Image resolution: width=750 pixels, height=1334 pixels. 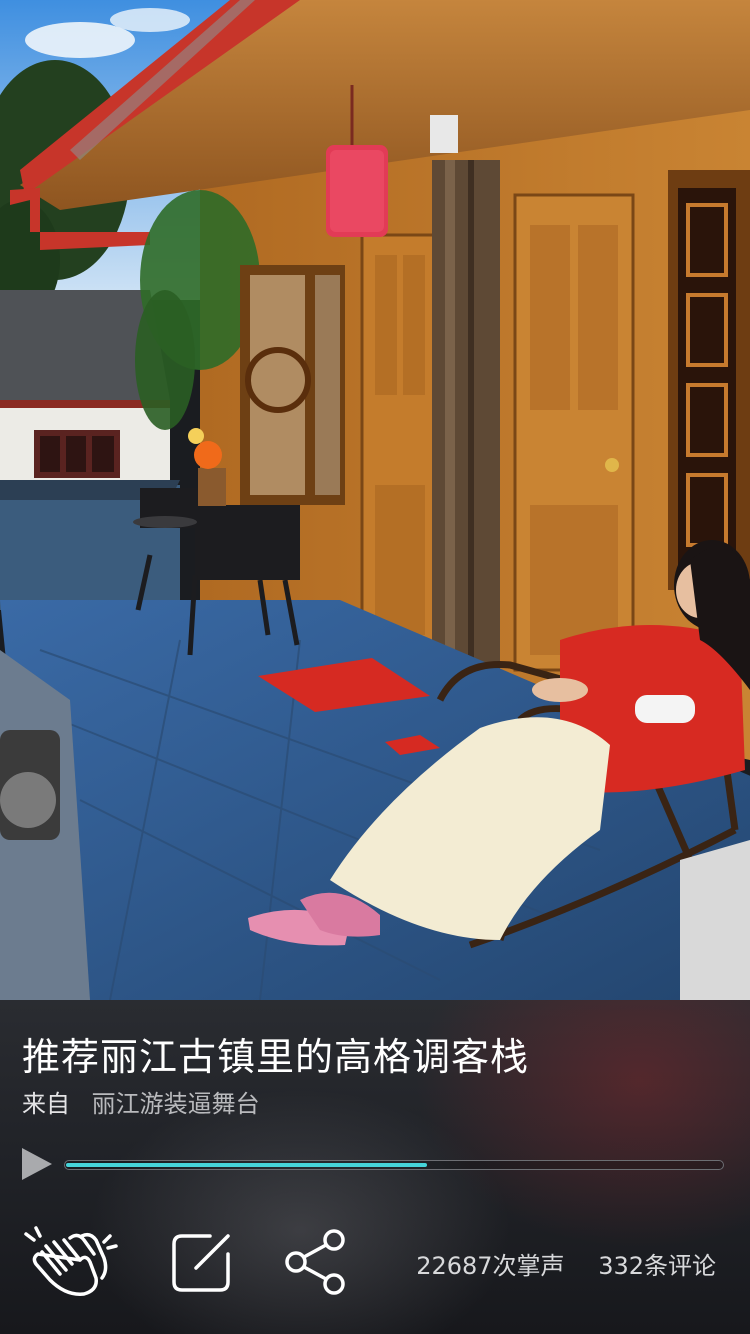 What do you see at coordinates (37, 1164) in the screenshot?
I see `play-icon` at bounding box center [37, 1164].